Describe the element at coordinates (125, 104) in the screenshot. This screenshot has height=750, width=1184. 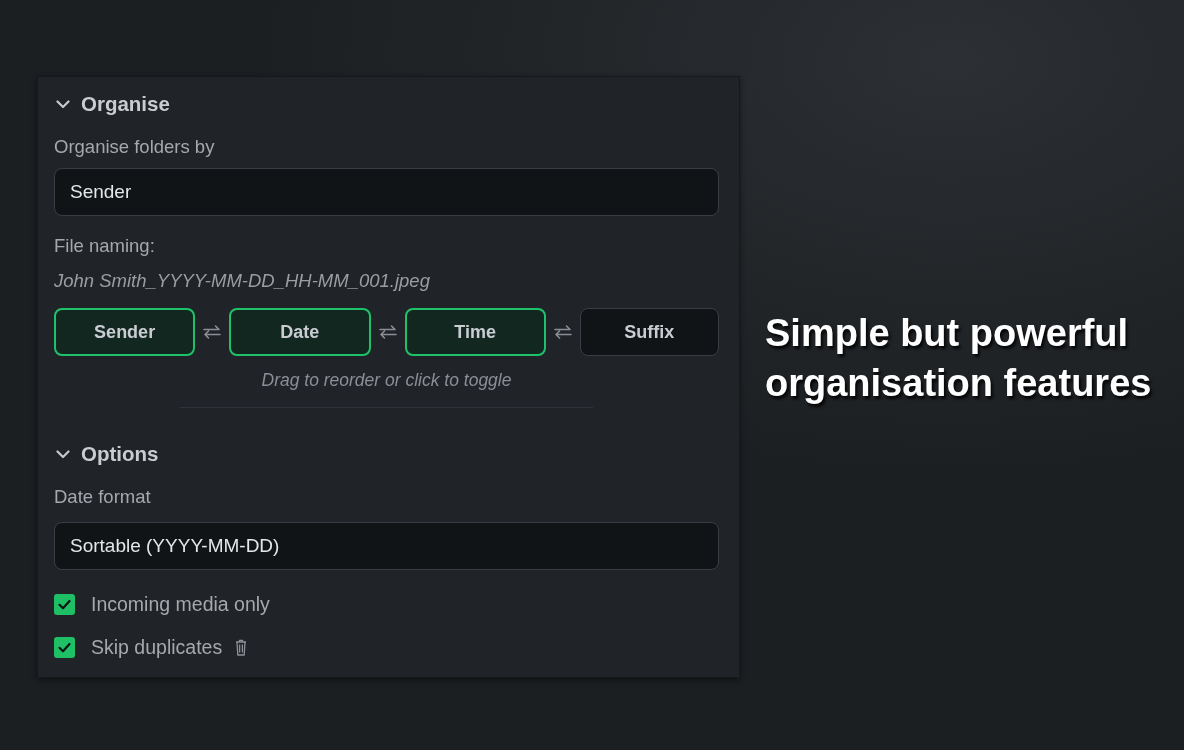
I see `section-title: Organise` at that location.